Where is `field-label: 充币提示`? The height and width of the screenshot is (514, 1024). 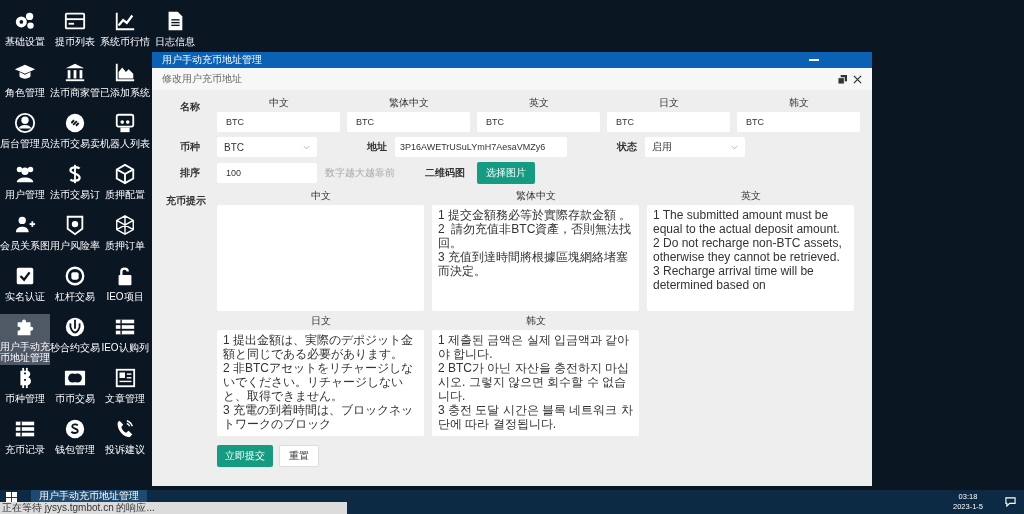 field-label: 充币提示 is located at coordinates (186, 201).